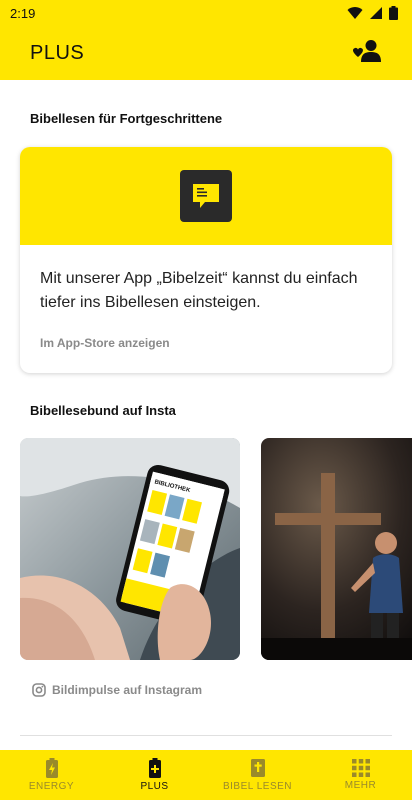 The height and width of the screenshot is (800, 412). I want to click on nav-label-energy: ENERGY, so click(51, 786).